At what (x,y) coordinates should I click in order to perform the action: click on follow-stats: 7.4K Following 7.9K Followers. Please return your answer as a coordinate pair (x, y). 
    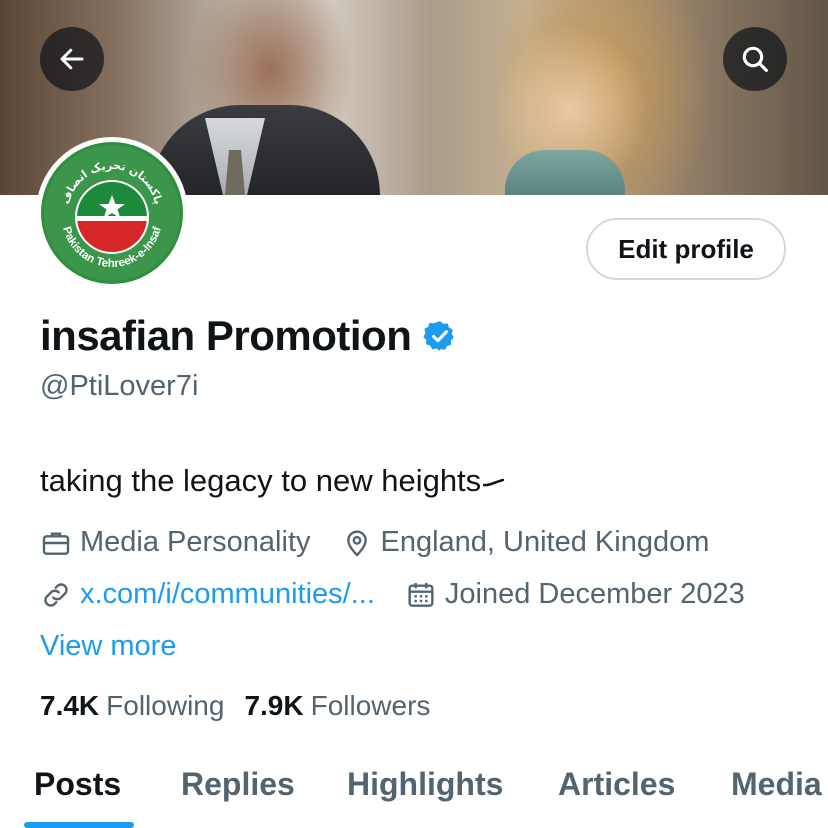
    Looking at the image, I should click on (245, 706).